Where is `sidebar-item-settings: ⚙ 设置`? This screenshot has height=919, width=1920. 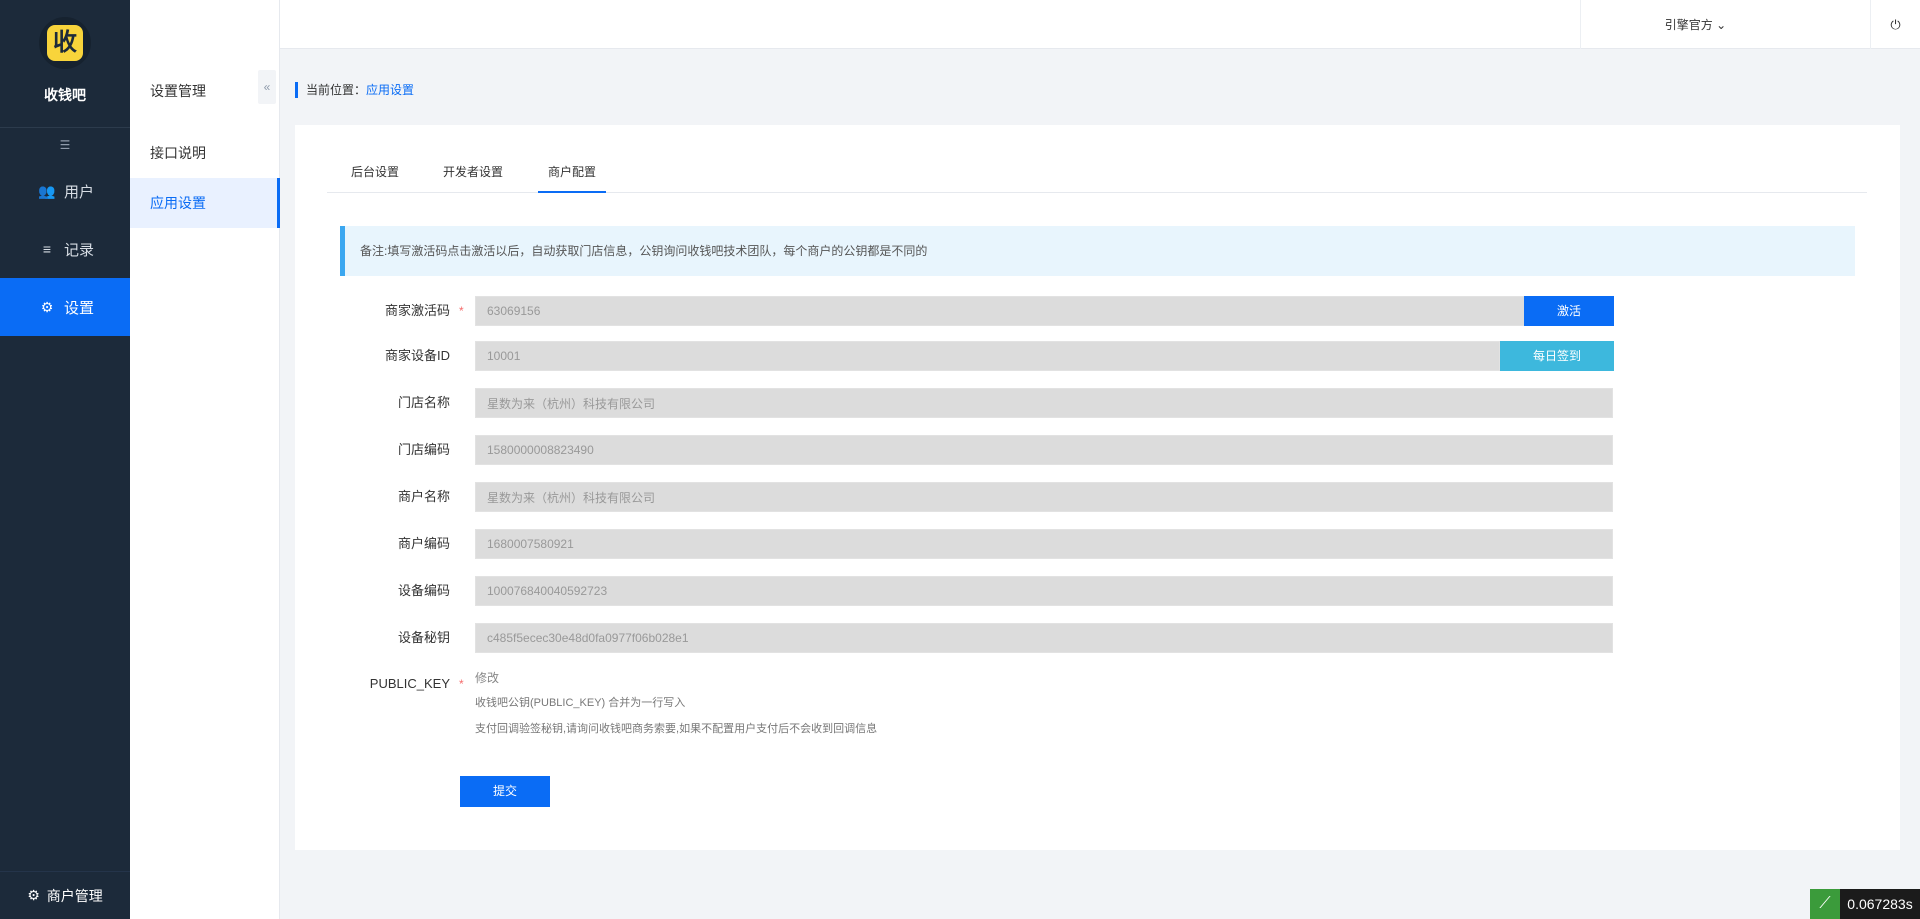
sidebar-item-settings: ⚙ 设置 is located at coordinates (65, 307).